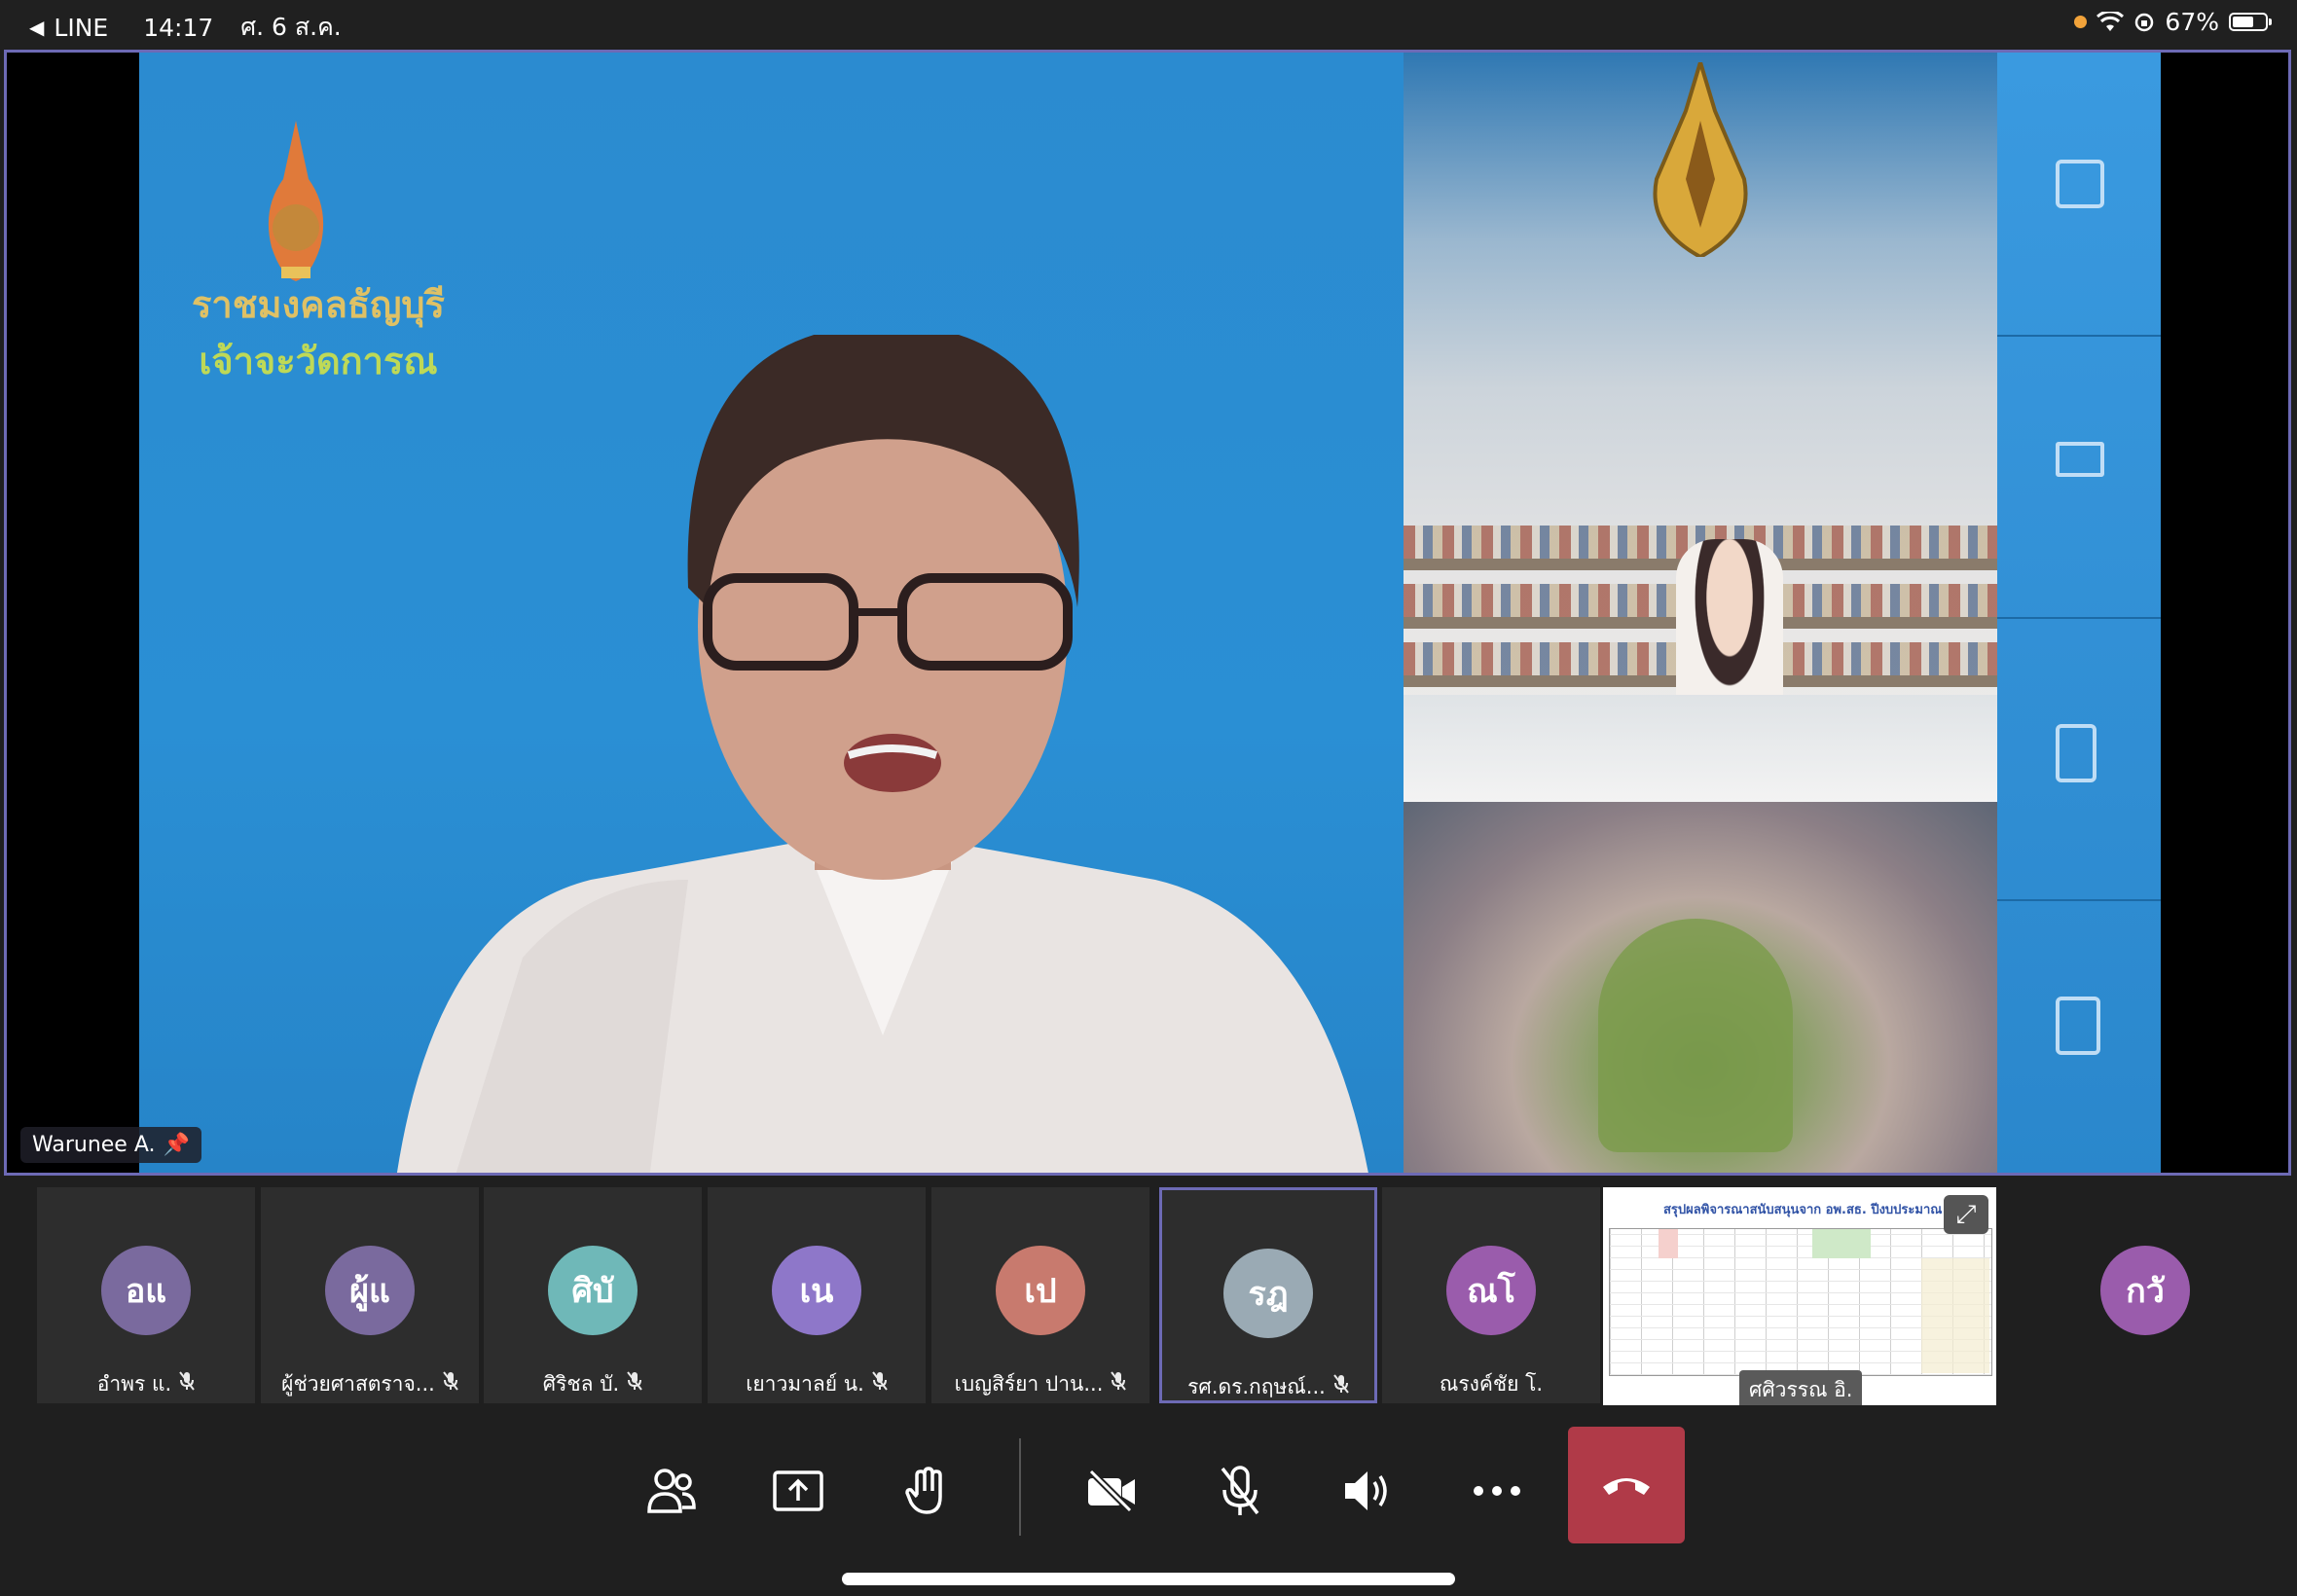 This screenshot has height=1596, width=2297. Describe the element at coordinates (2079, 613) in the screenshot. I see `side-menu-strip` at that location.